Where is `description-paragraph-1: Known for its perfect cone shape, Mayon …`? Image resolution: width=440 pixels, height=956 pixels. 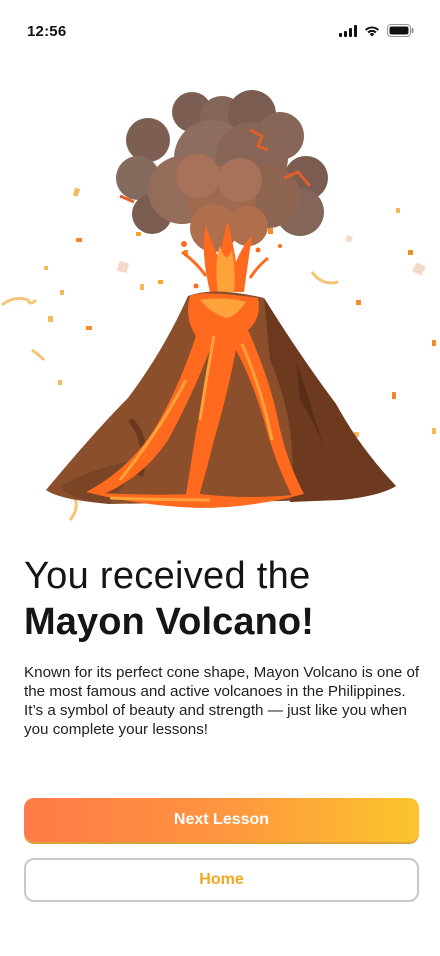
description-paragraph-1: Known for its perfect cone shape, Mayon … is located at coordinates (222, 682).